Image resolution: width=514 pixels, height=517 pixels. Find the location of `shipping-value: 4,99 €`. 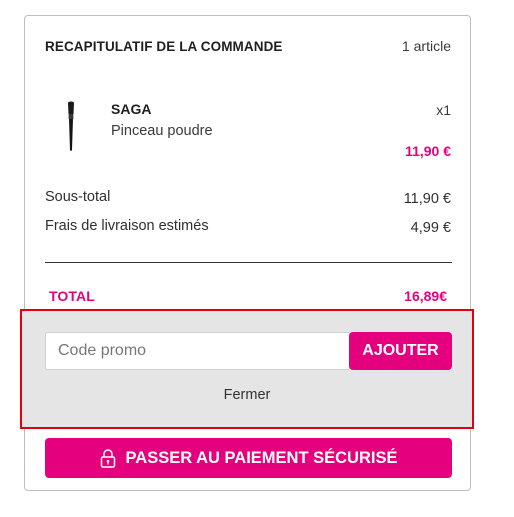

shipping-value: 4,99 € is located at coordinates (430, 228).